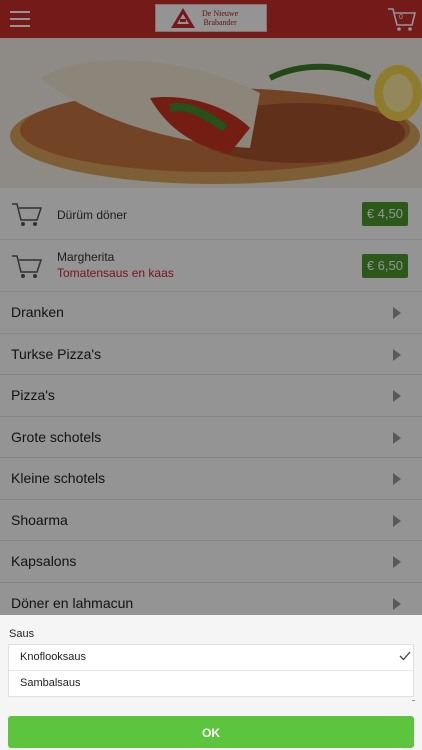  I want to click on ok-button: OK, so click(211, 732).